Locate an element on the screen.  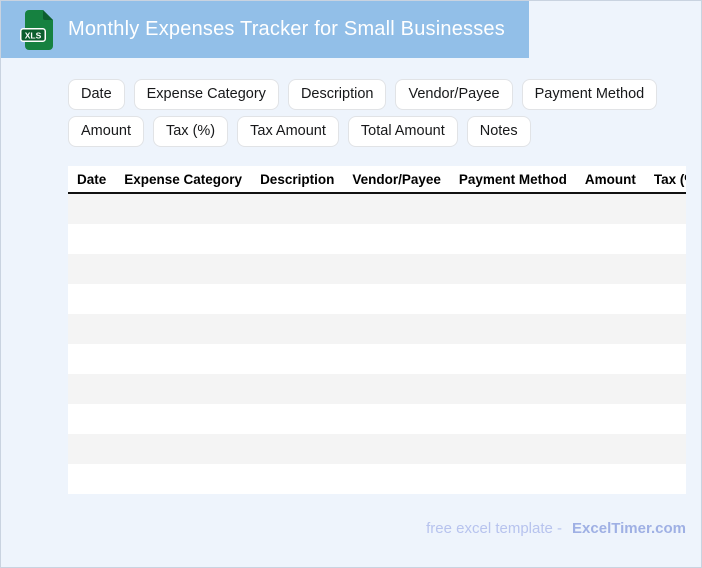
column-chip-payment-method: Payment Method is located at coordinates (589, 94).